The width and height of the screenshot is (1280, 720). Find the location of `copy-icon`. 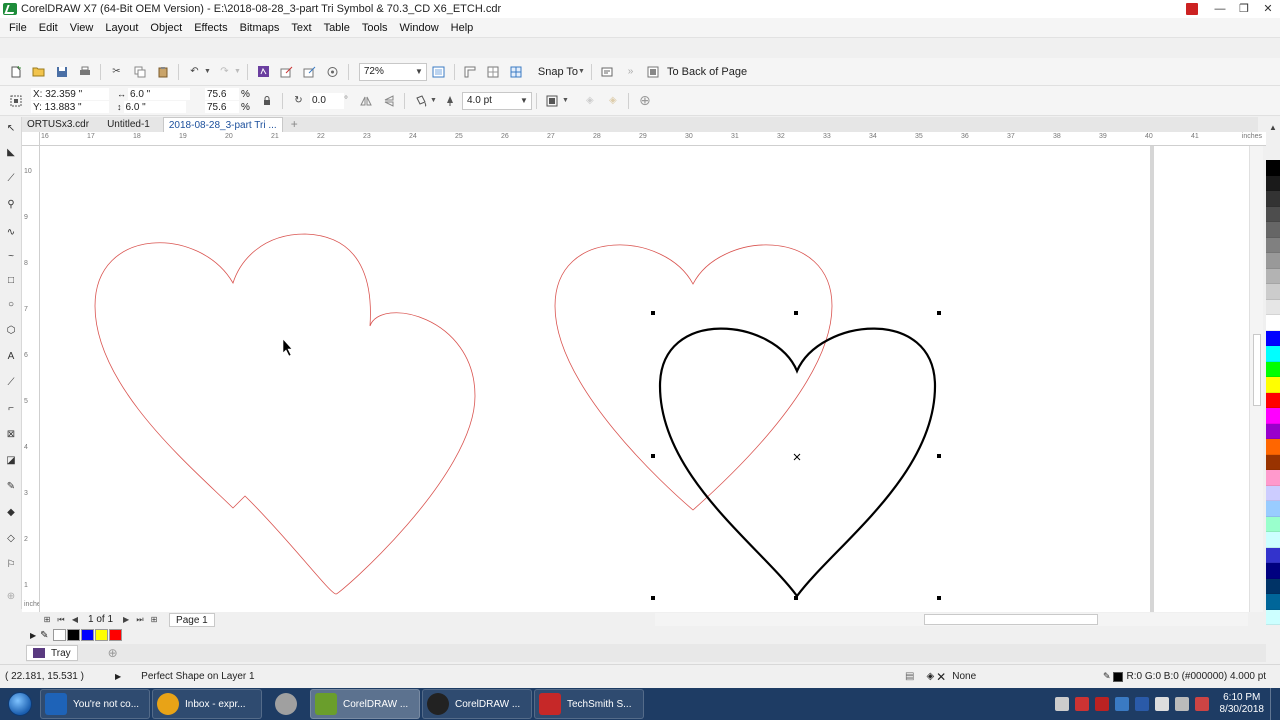

copy-icon is located at coordinates (140, 72).